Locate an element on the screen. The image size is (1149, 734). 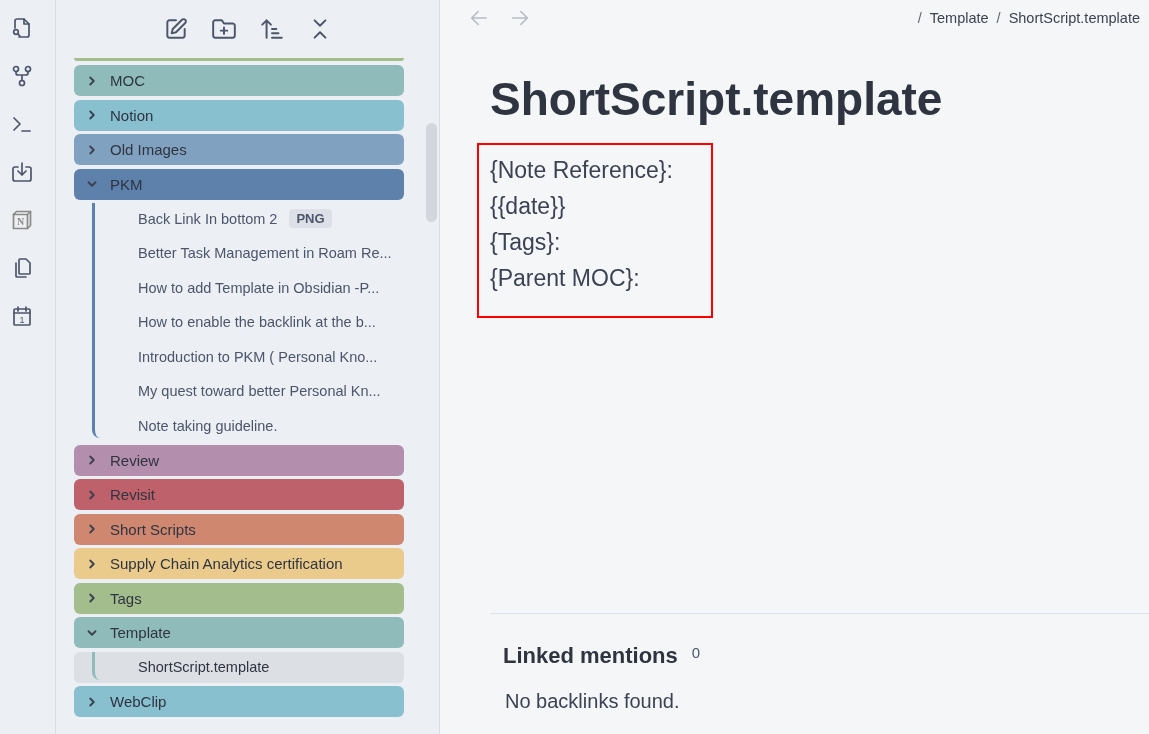
file-row: Back Link In bottom 2 PNG is located at coordinates (239, 218).